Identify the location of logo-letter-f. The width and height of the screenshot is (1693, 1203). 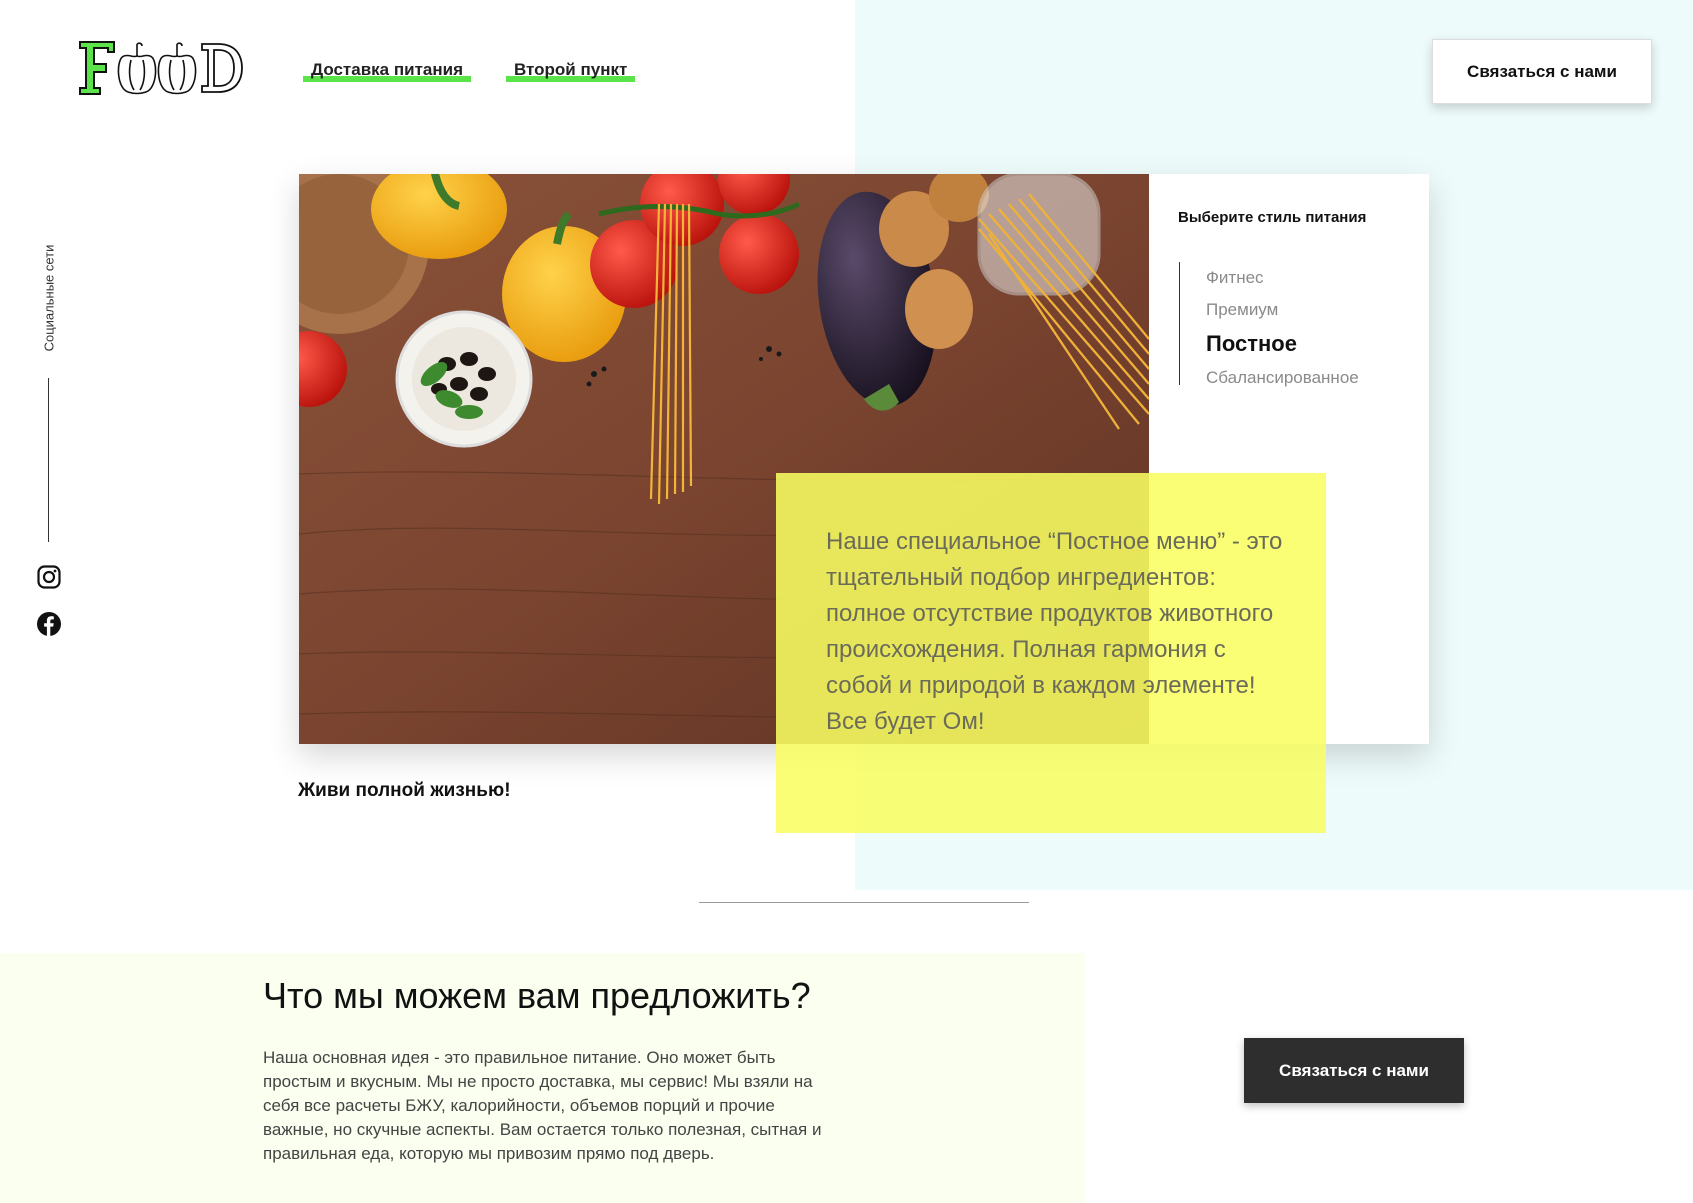
(97, 68).